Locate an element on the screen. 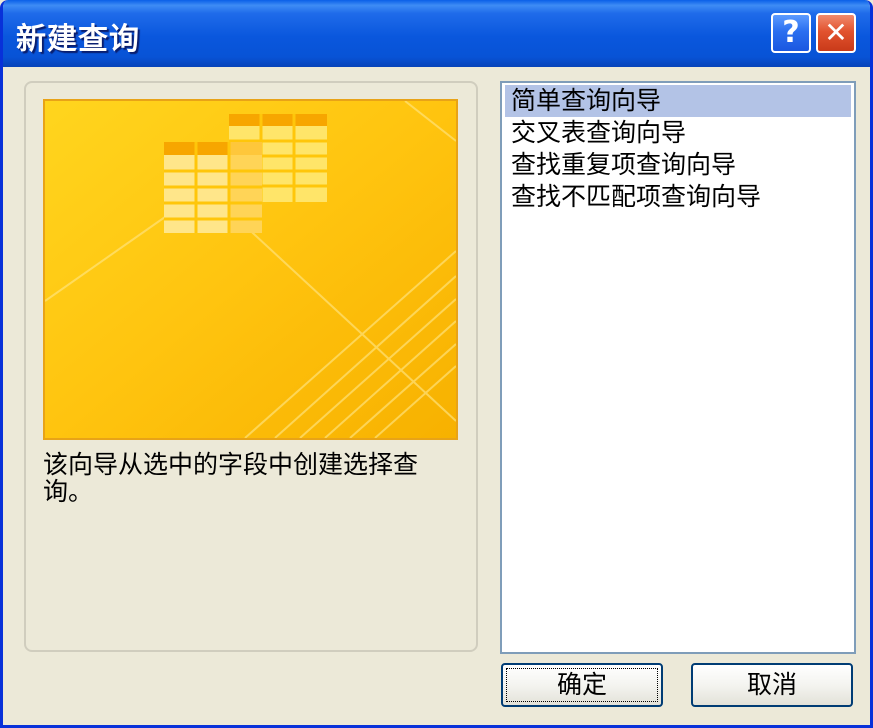  list-item-find-duplicates-wizard: 查找重复项查询向导 is located at coordinates (678, 165).